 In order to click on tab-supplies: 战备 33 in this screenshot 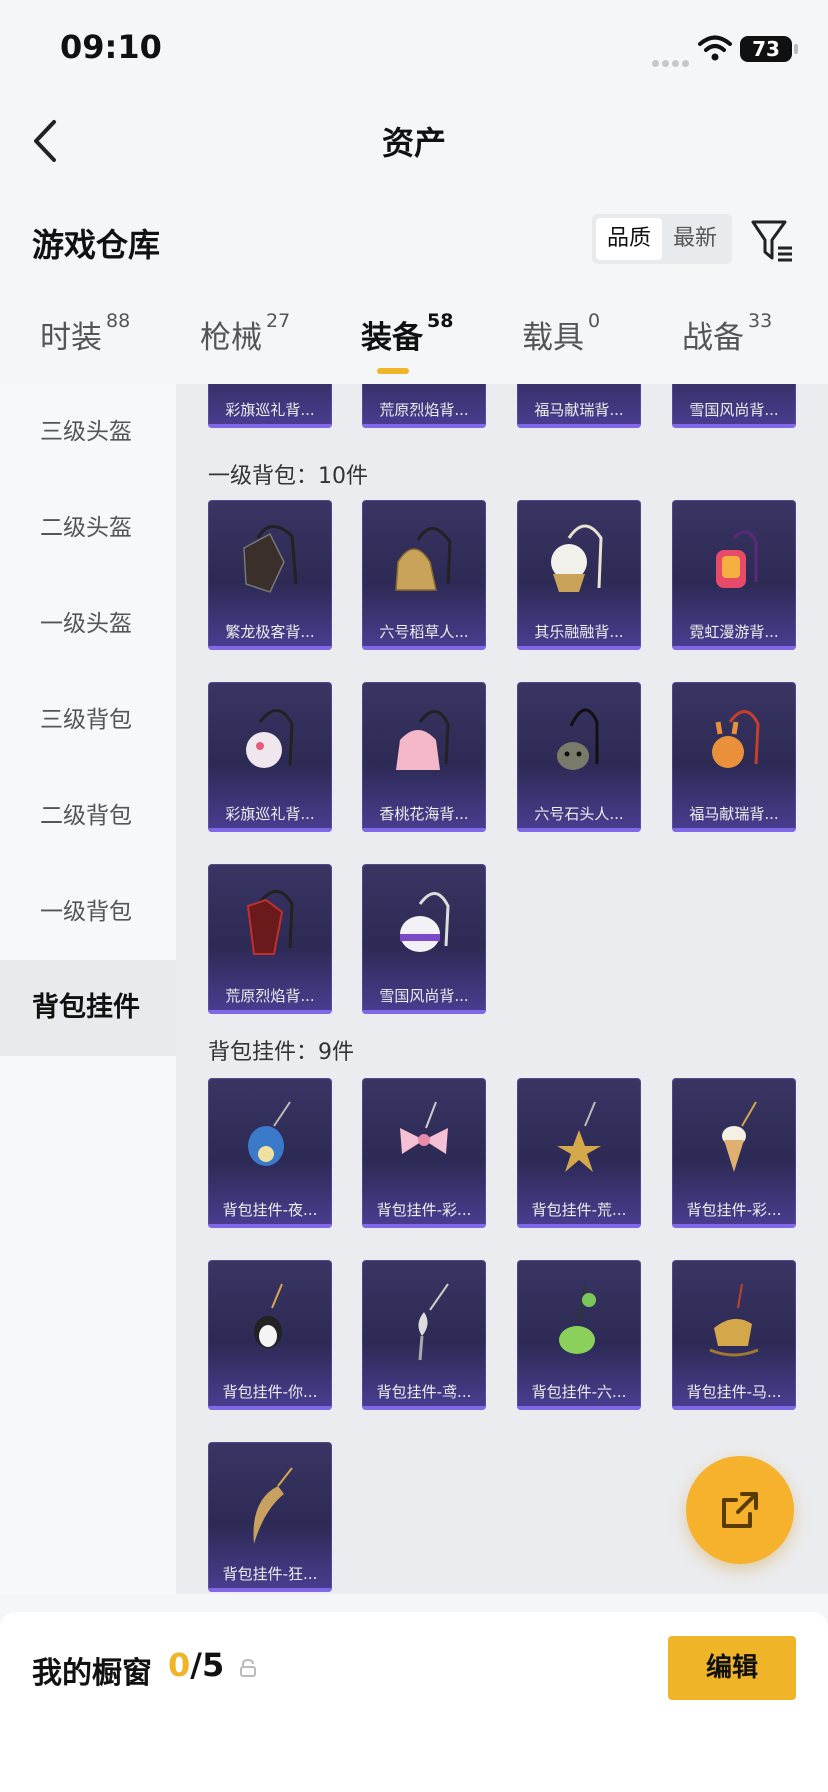, I will do `click(727, 333)`.